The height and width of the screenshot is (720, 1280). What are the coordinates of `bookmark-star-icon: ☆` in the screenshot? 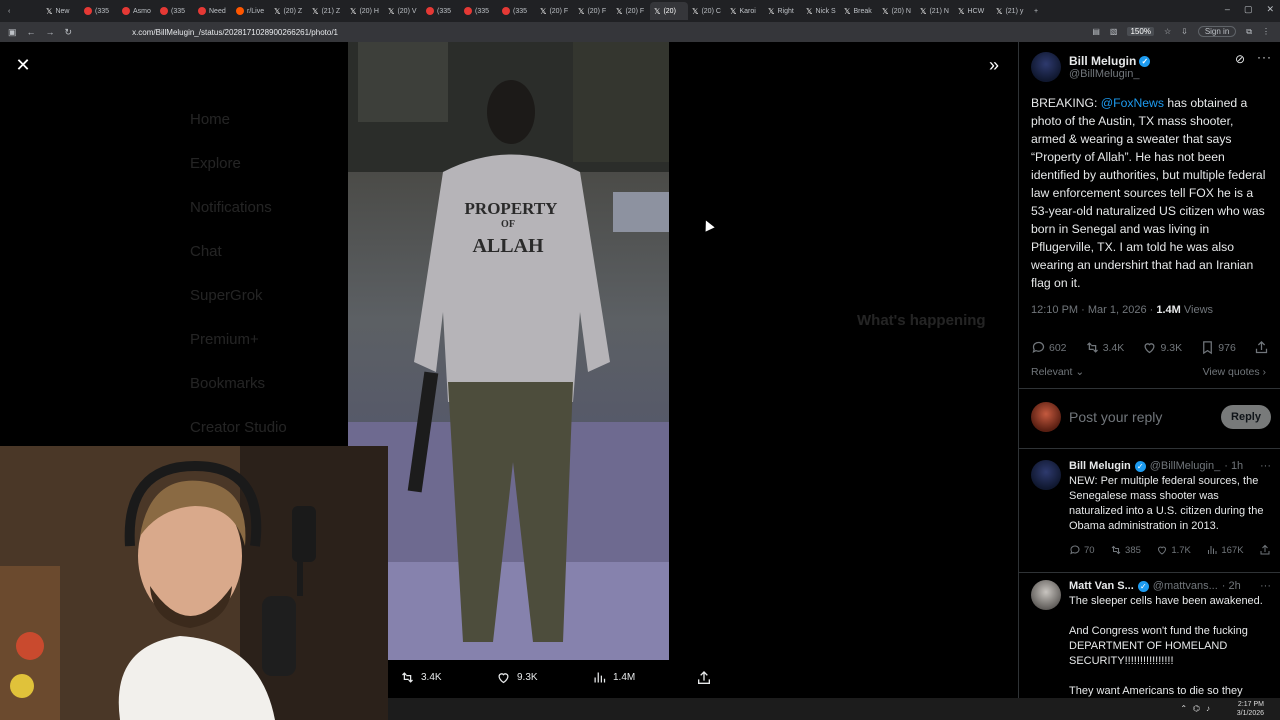 It's located at (1167, 31).